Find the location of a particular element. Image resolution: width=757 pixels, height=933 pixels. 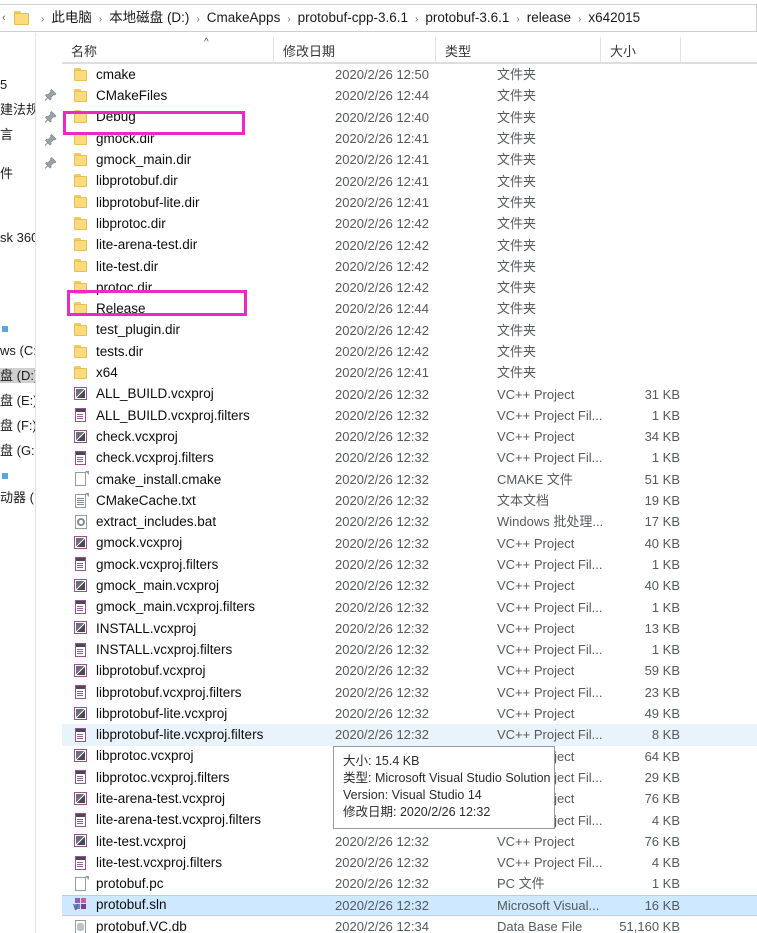

cell-name: check.vcxproj is located at coordinates (194, 436).